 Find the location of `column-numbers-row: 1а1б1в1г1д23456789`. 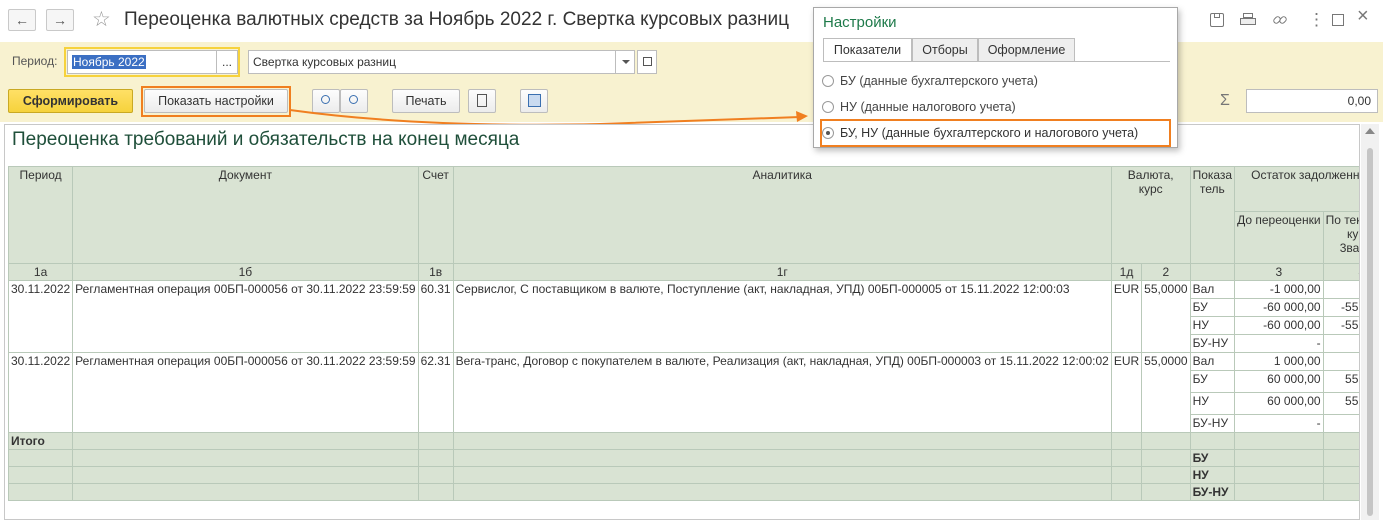

column-numbers-row: 1а1б1в1г1д23456789 is located at coordinates (683, 272).